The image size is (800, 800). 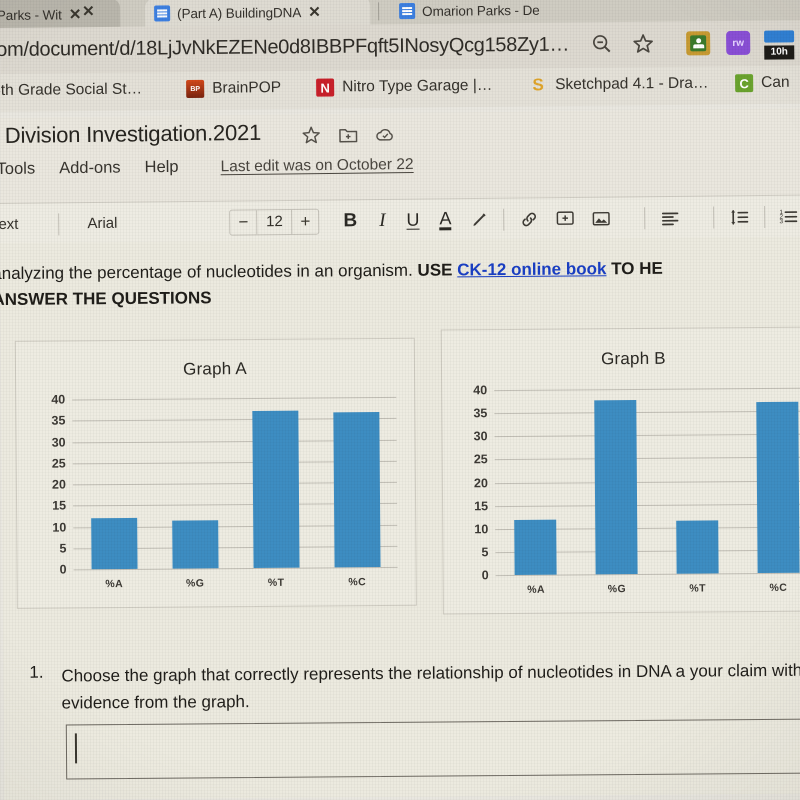 What do you see at coordinates (782, 221) in the screenshot?
I see `svg-text: 3` at bounding box center [782, 221].